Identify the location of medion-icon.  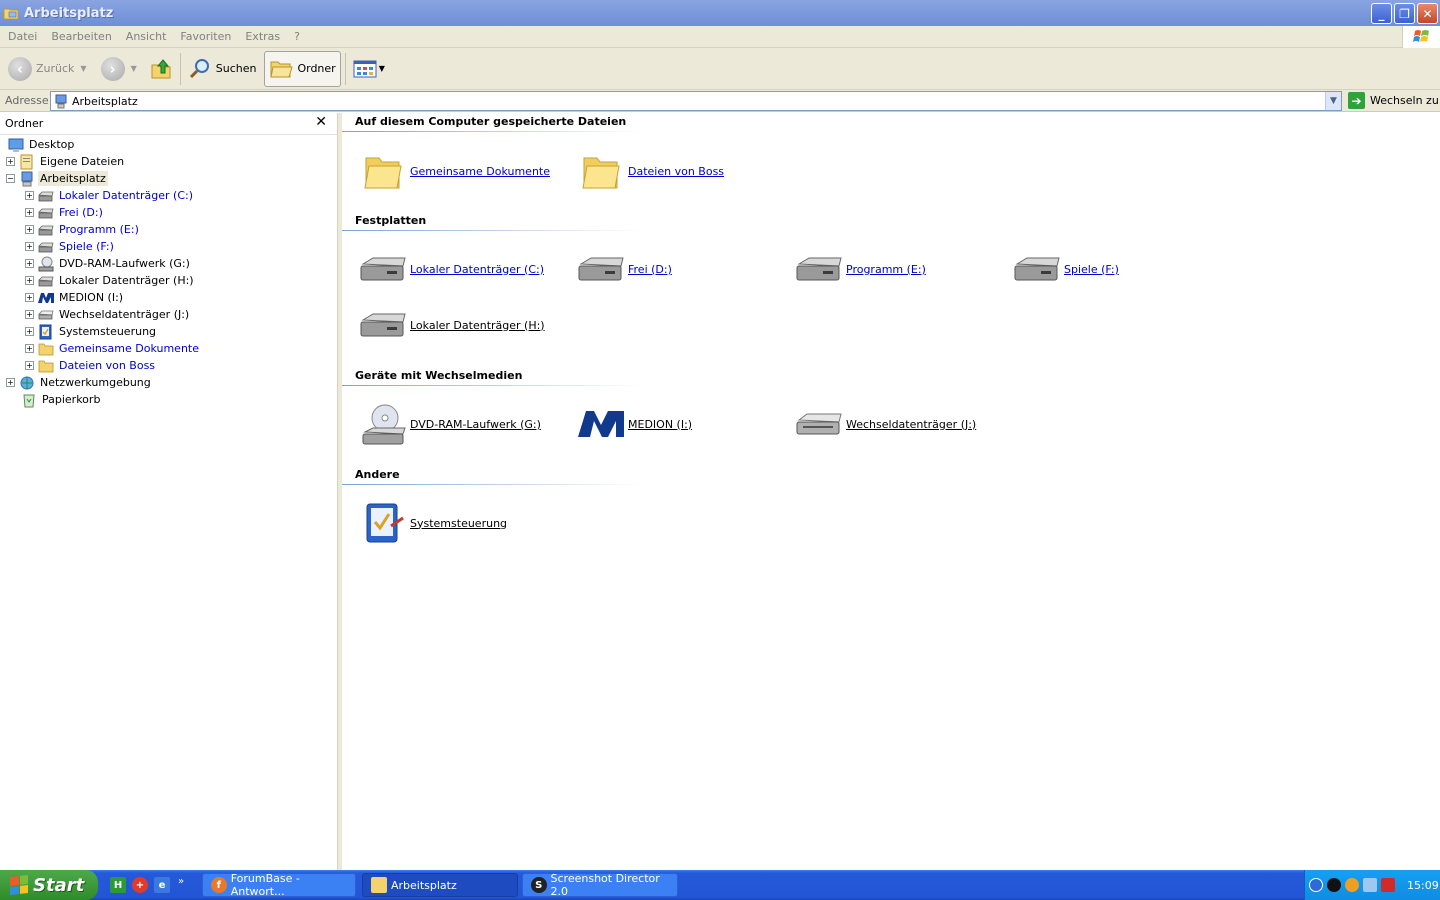
(601, 424).